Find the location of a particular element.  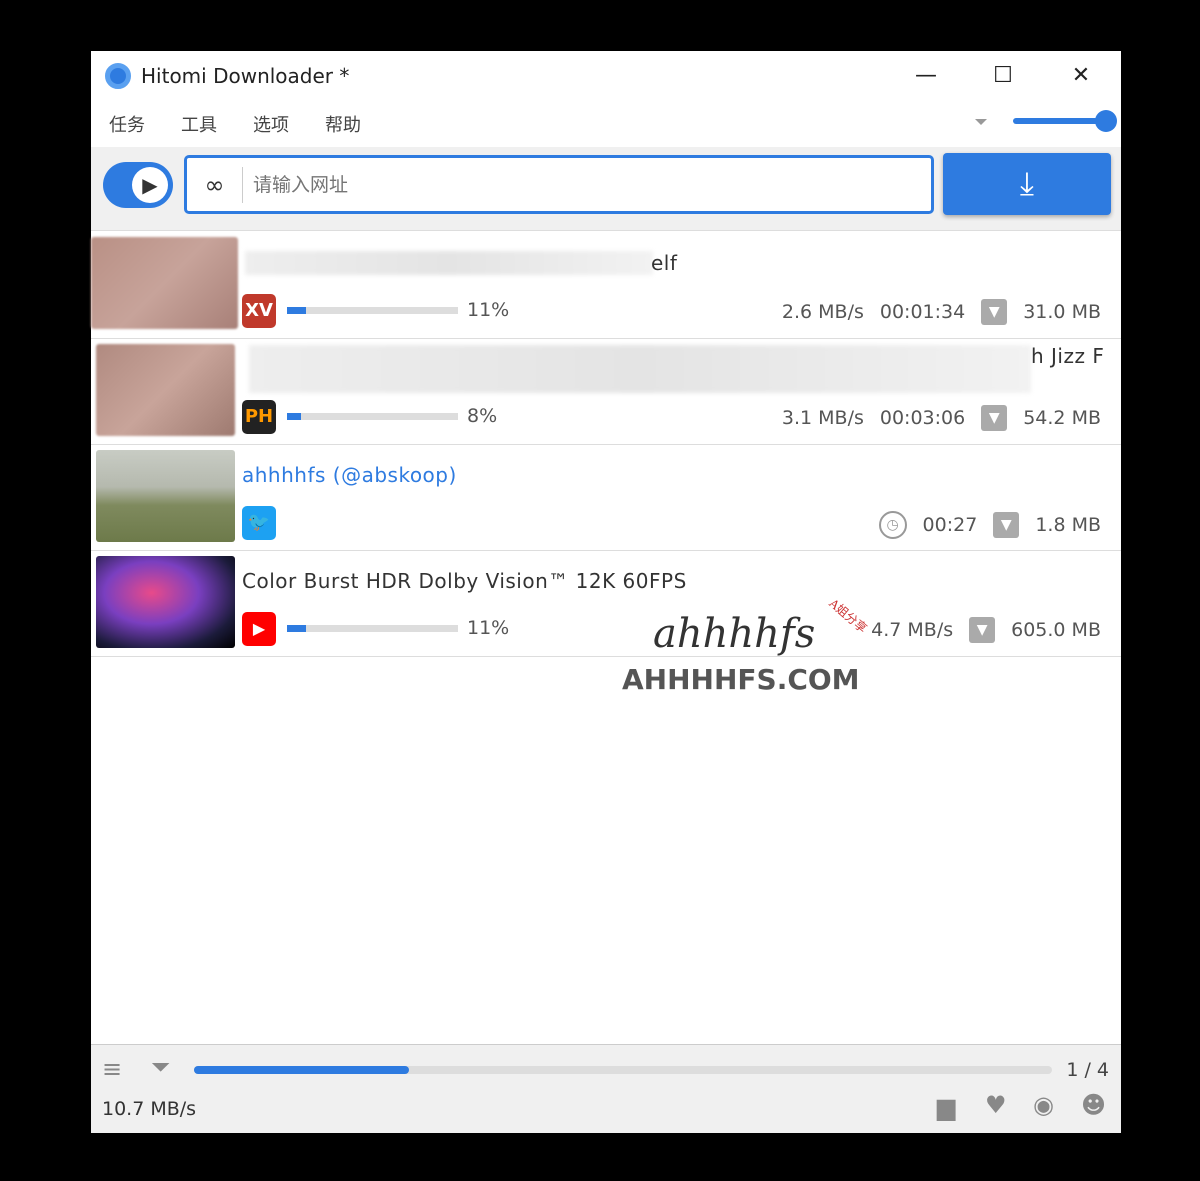

total-speed: 10.7 MB/s is located at coordinates (149, 1109).